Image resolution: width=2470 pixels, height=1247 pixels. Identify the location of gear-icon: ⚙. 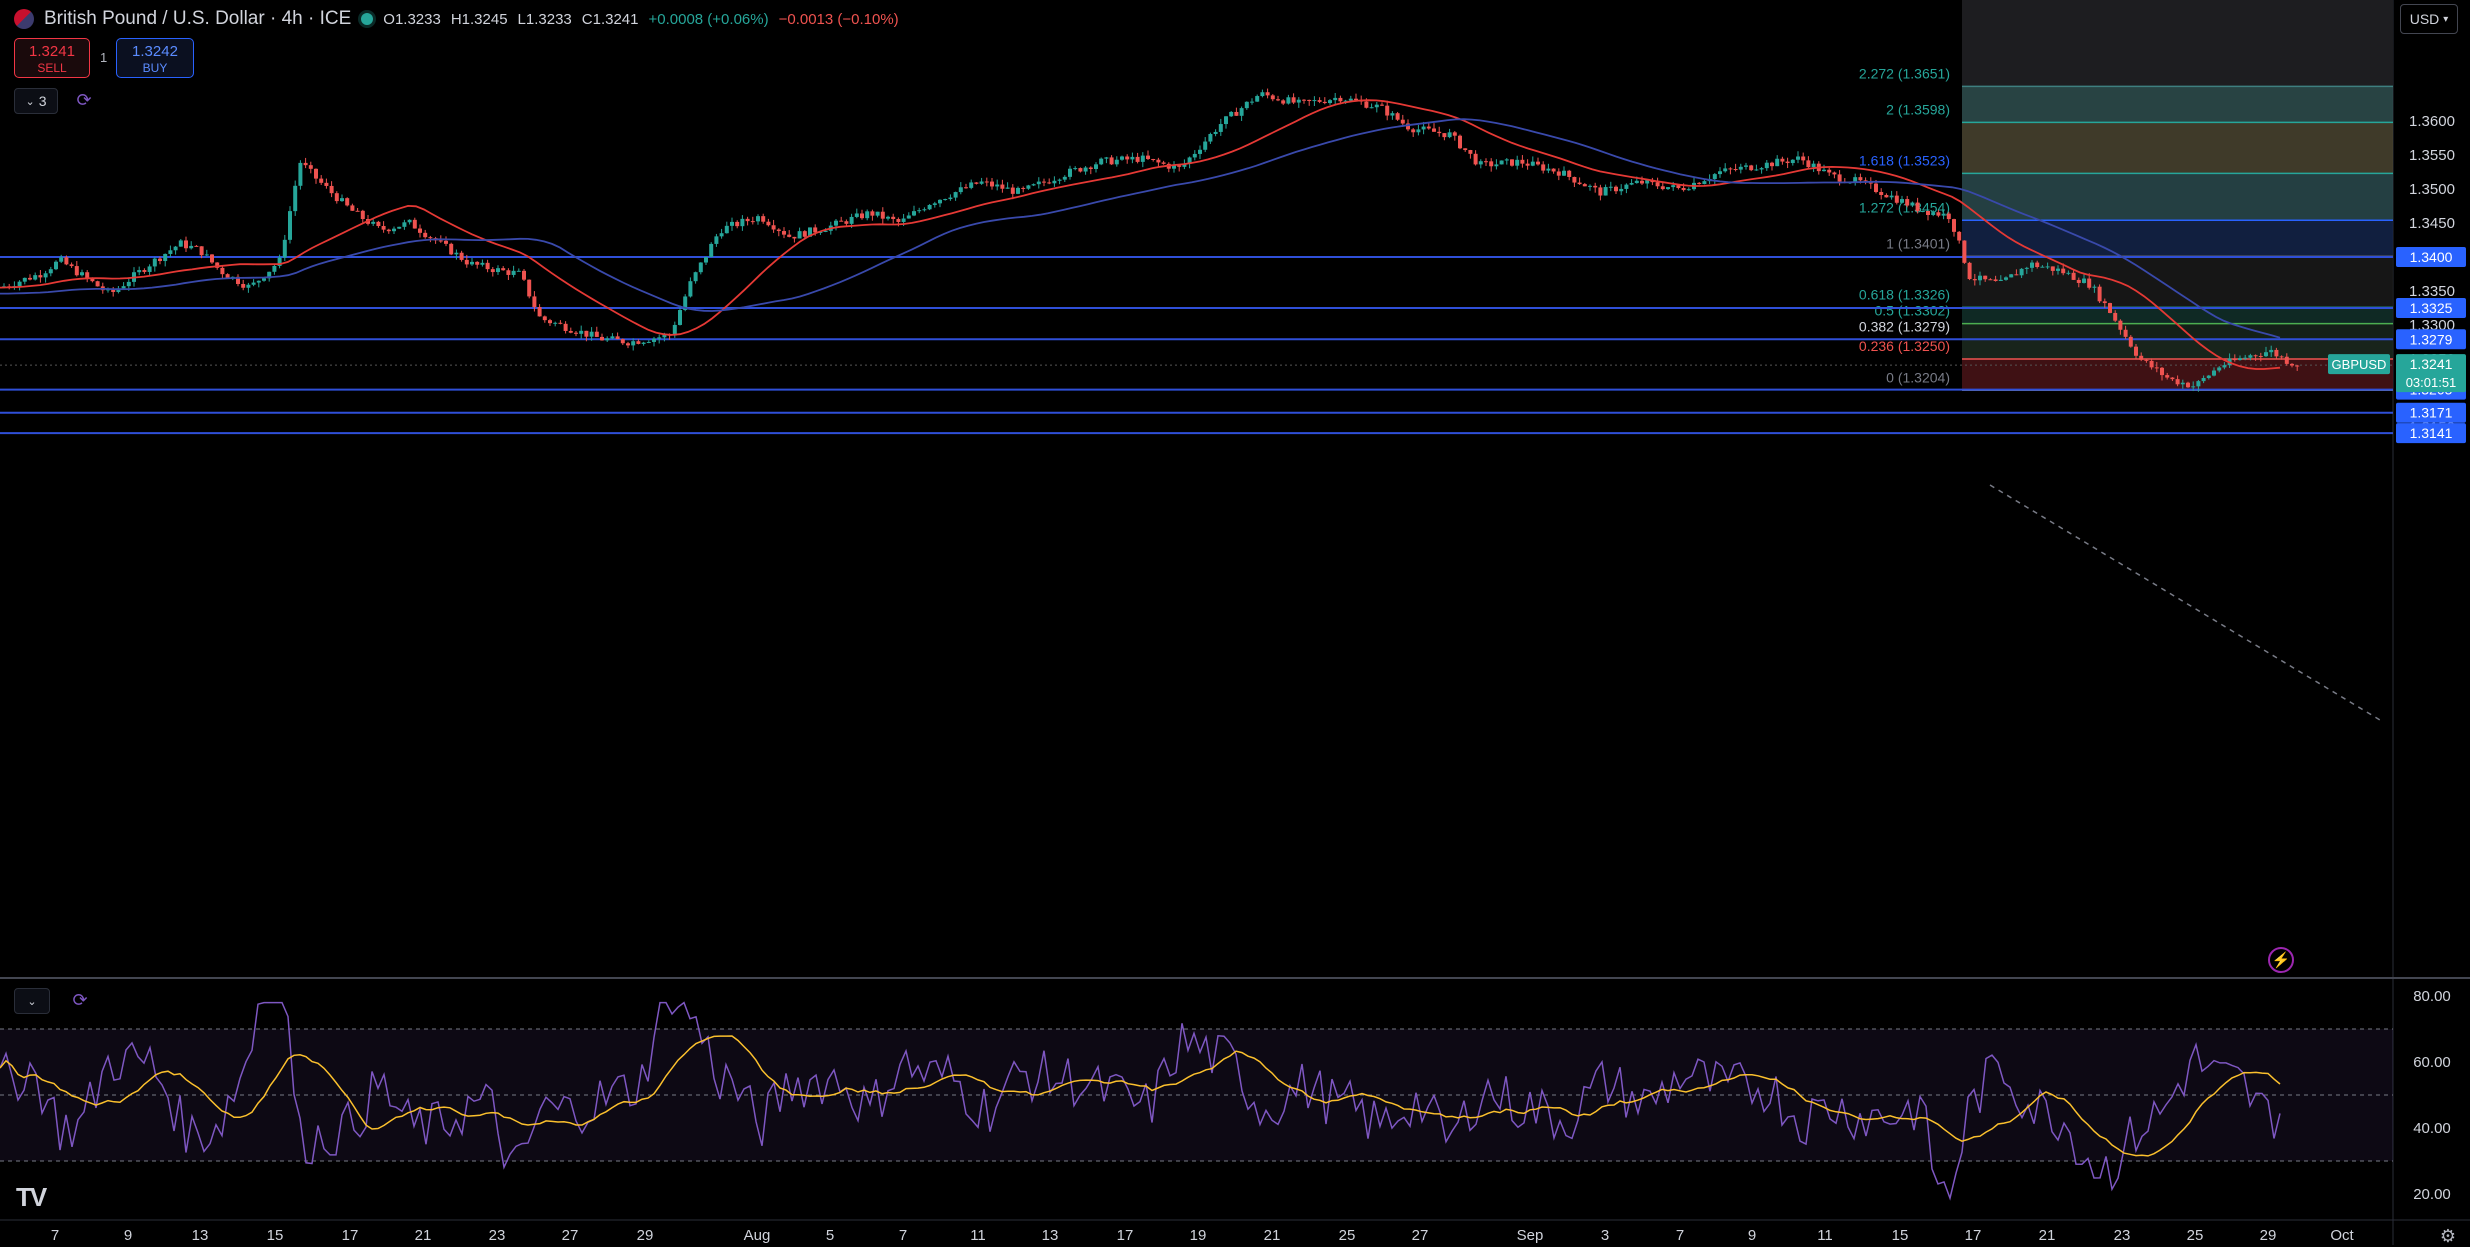
(2448, 1236).